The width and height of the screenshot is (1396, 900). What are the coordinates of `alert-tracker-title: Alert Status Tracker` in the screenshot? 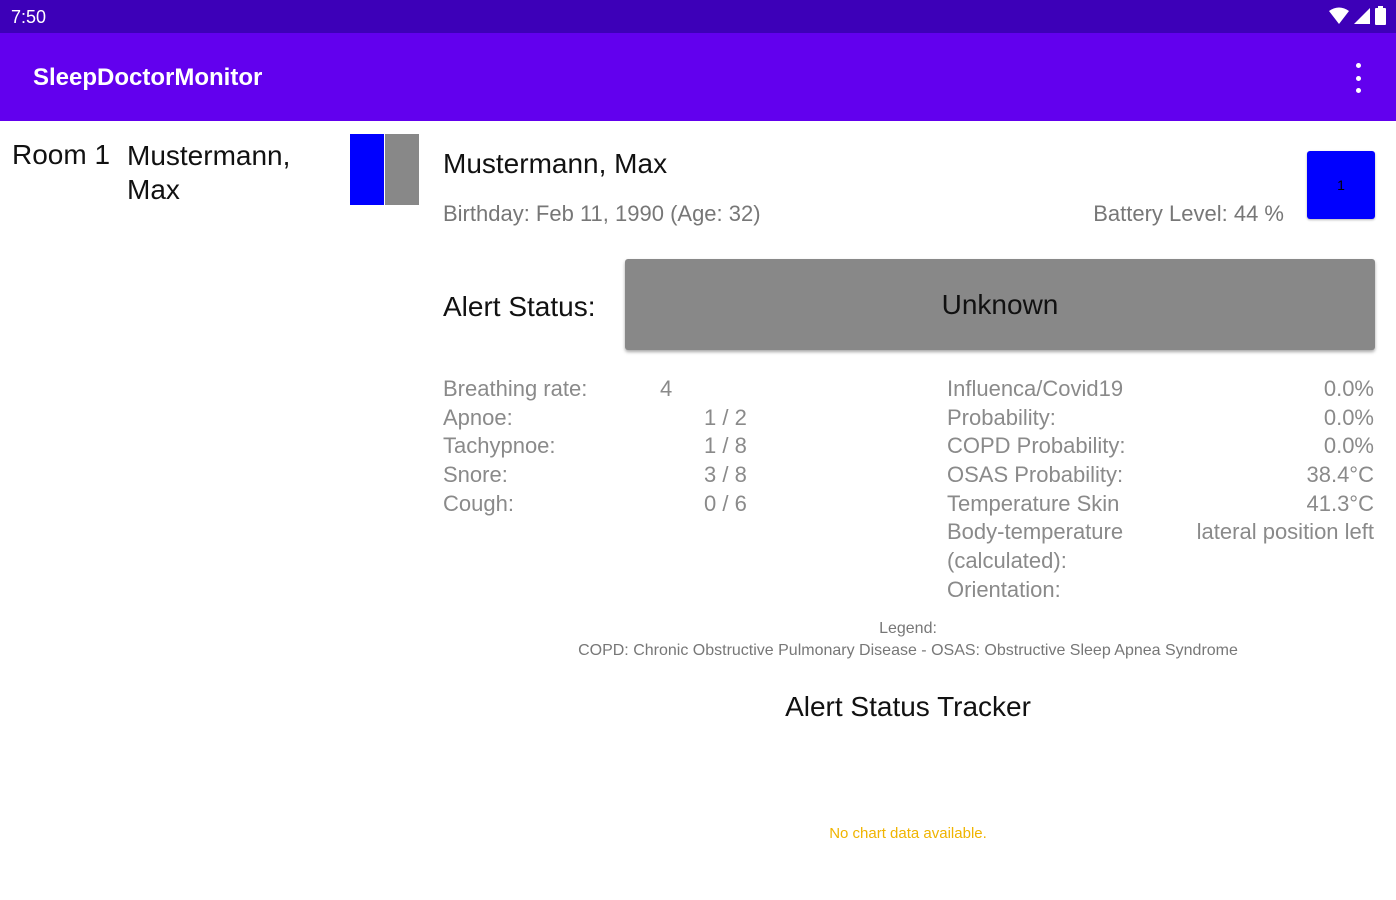 It's located at (908, 706).